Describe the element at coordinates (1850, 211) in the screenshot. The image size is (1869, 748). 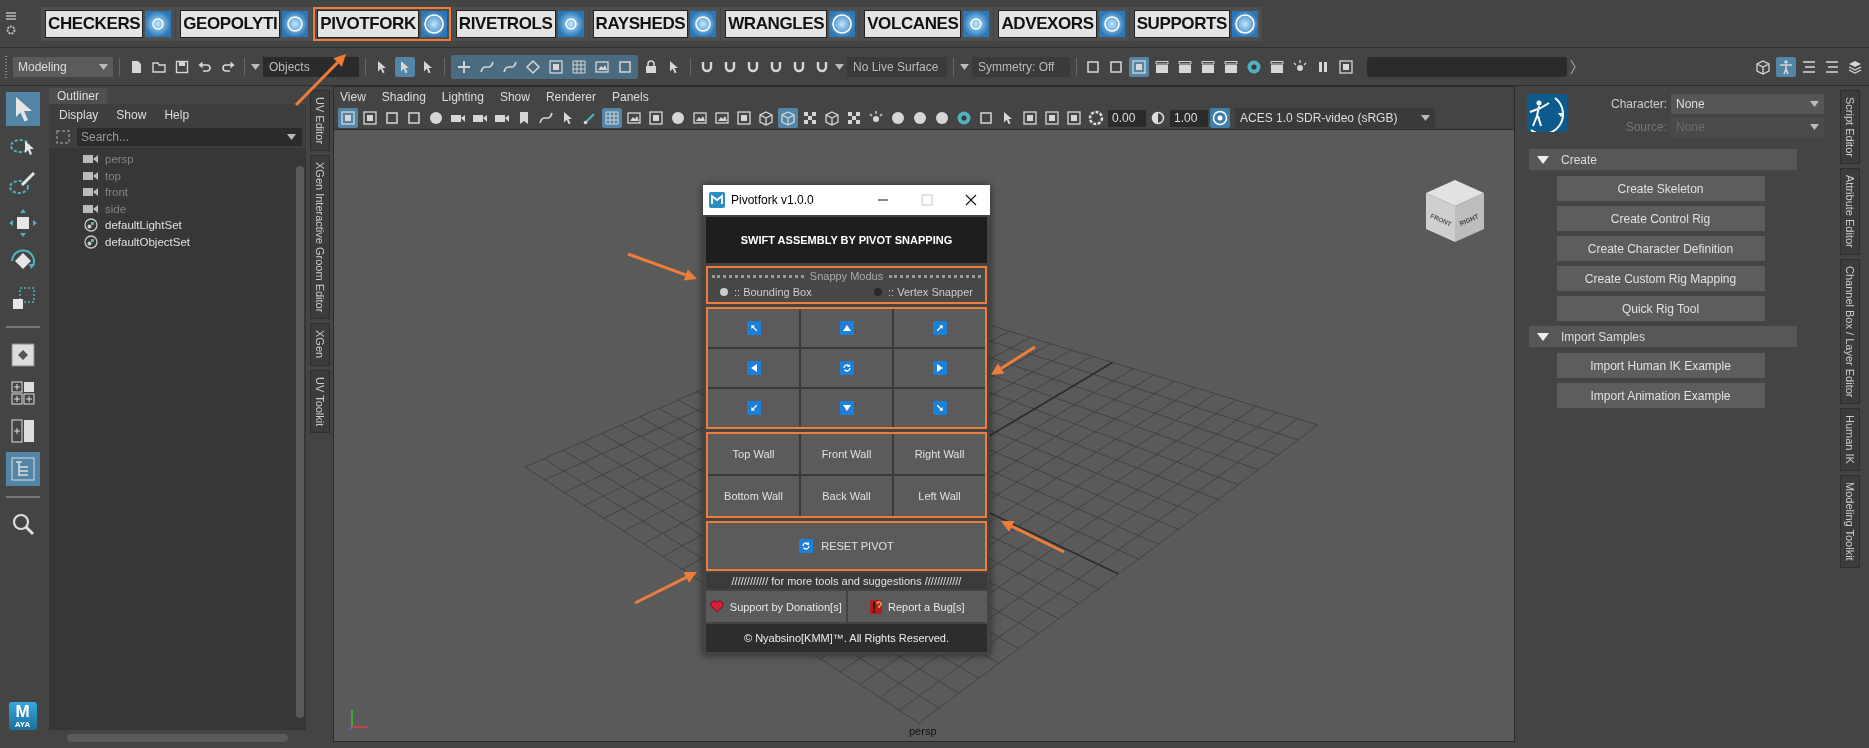
I see `panel-tab: Attribute Editor` at that location.